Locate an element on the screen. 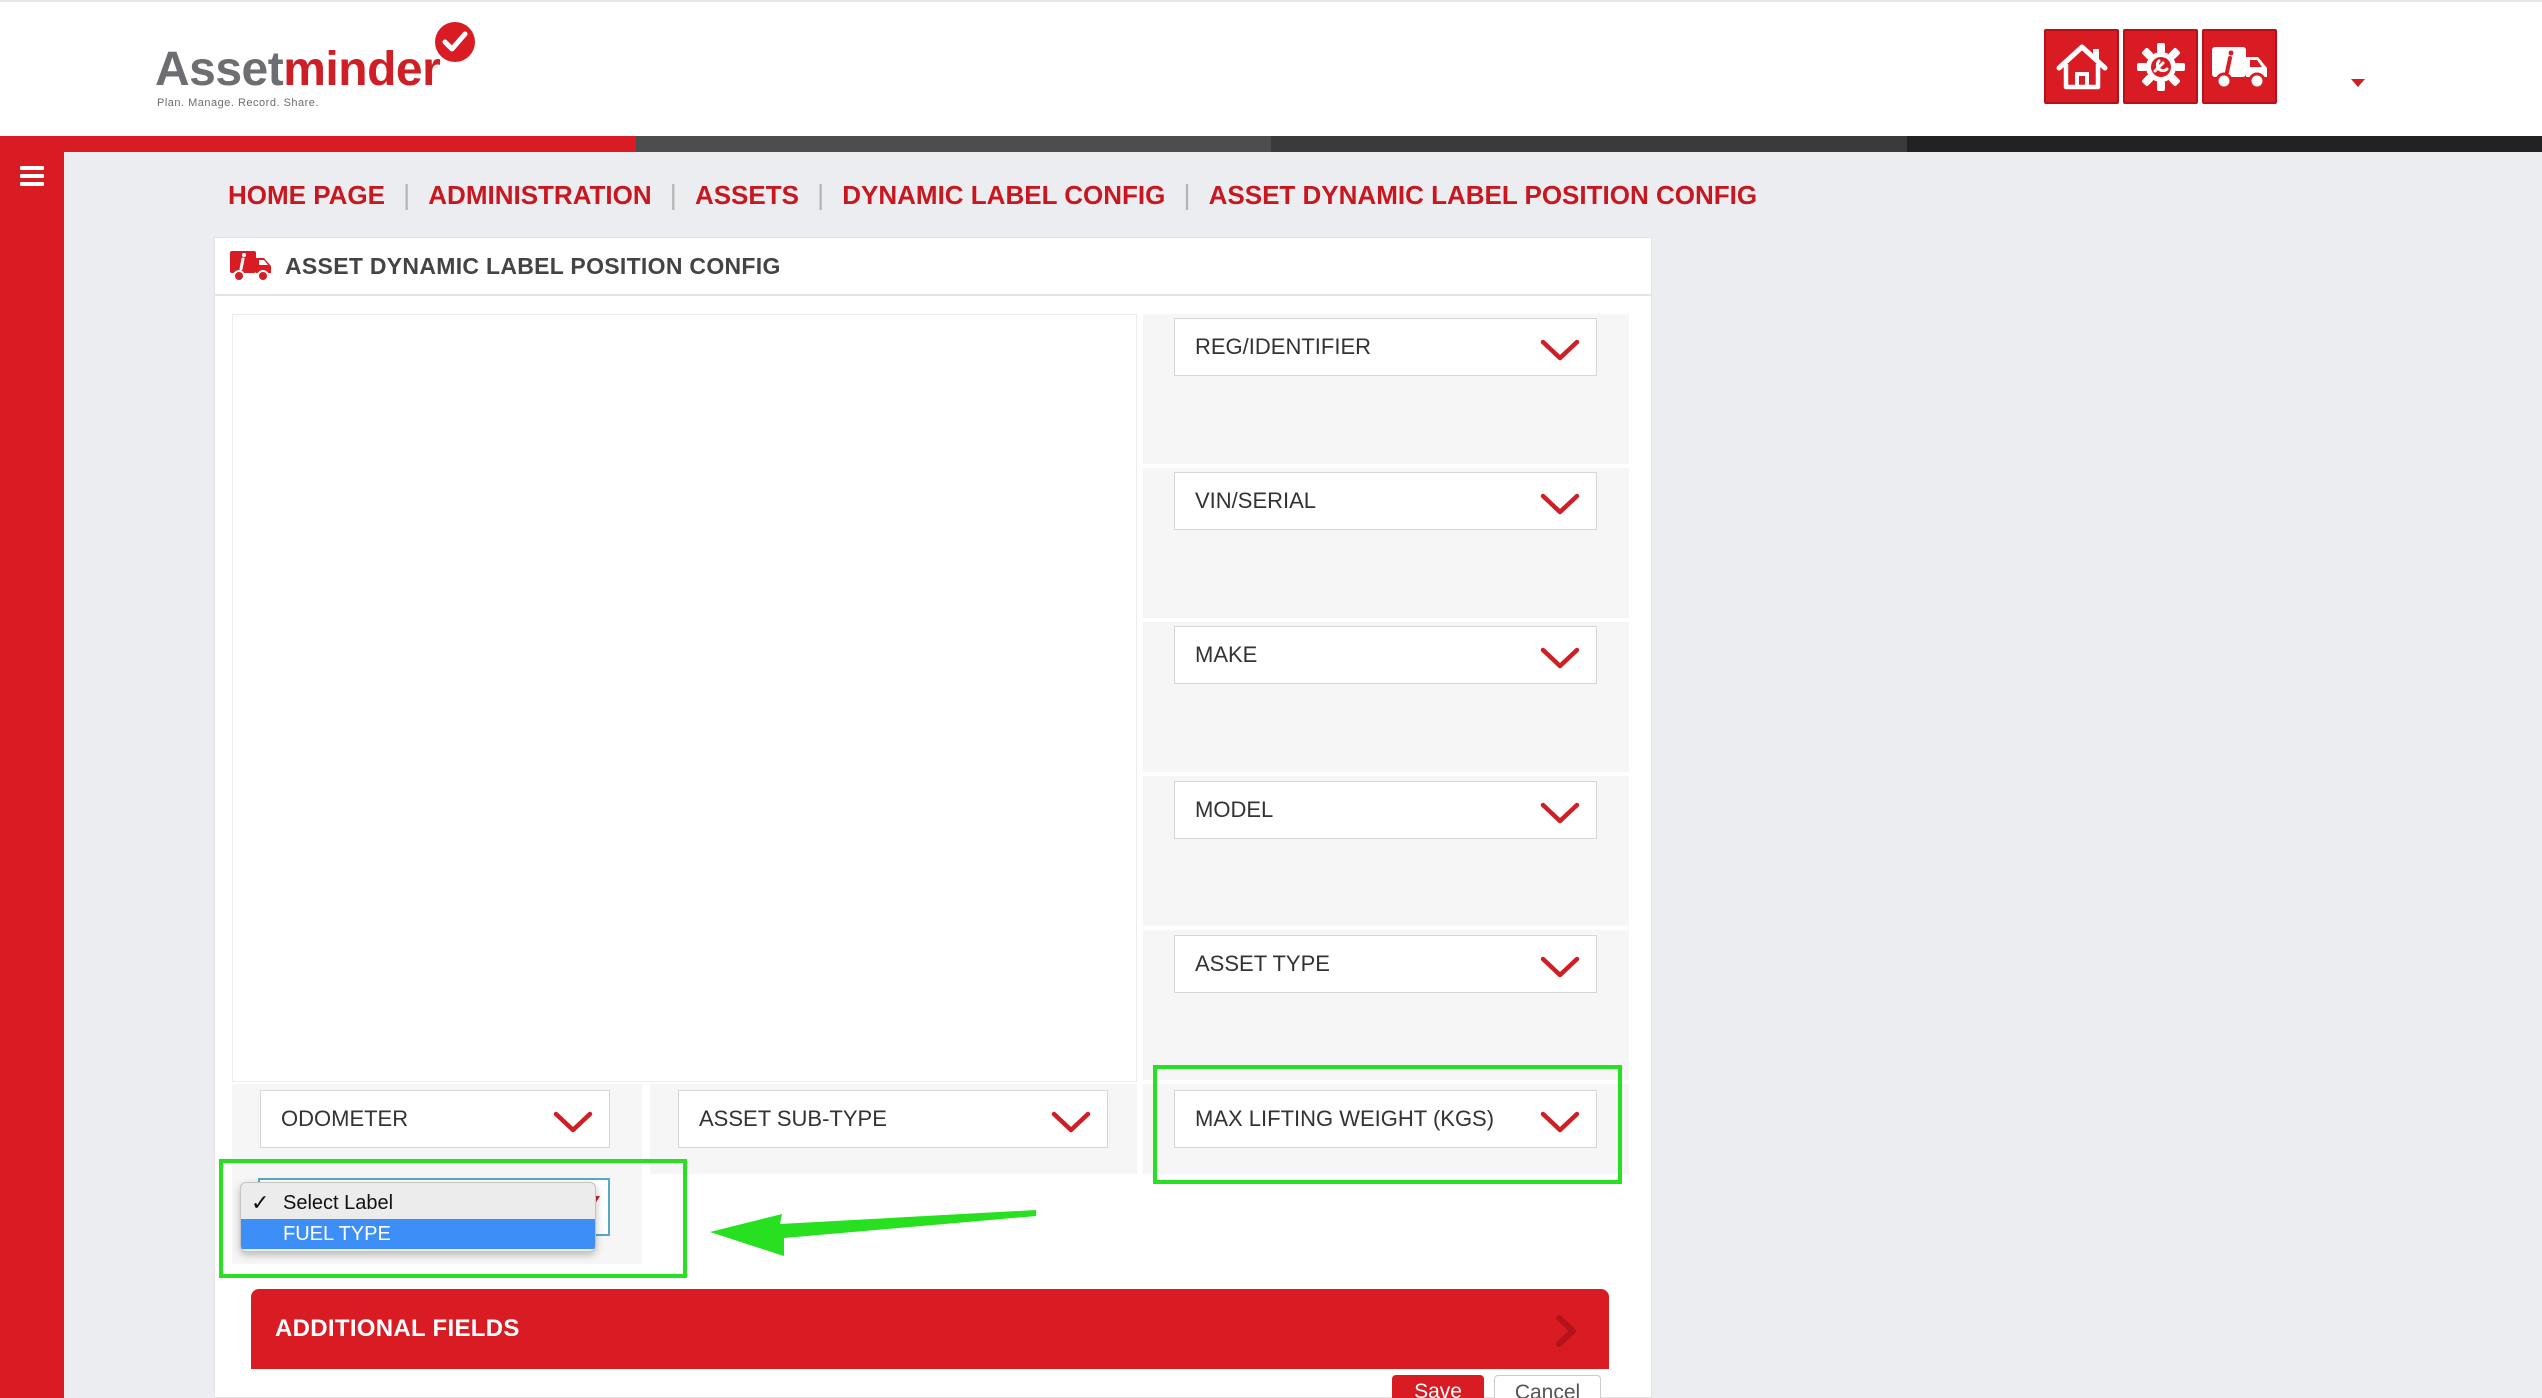 This screenshot has width=2542, height=1398. select-value: REG/IDENTIFIER is located at coordinates (1283, 346).